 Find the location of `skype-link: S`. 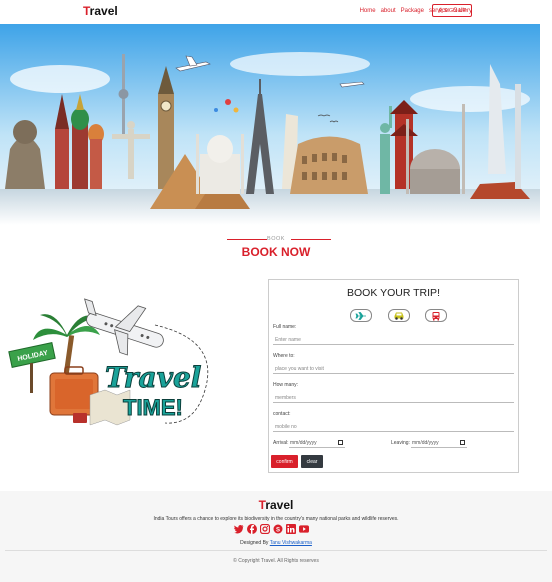

skype-link: S is located at coordinates (278, 529).